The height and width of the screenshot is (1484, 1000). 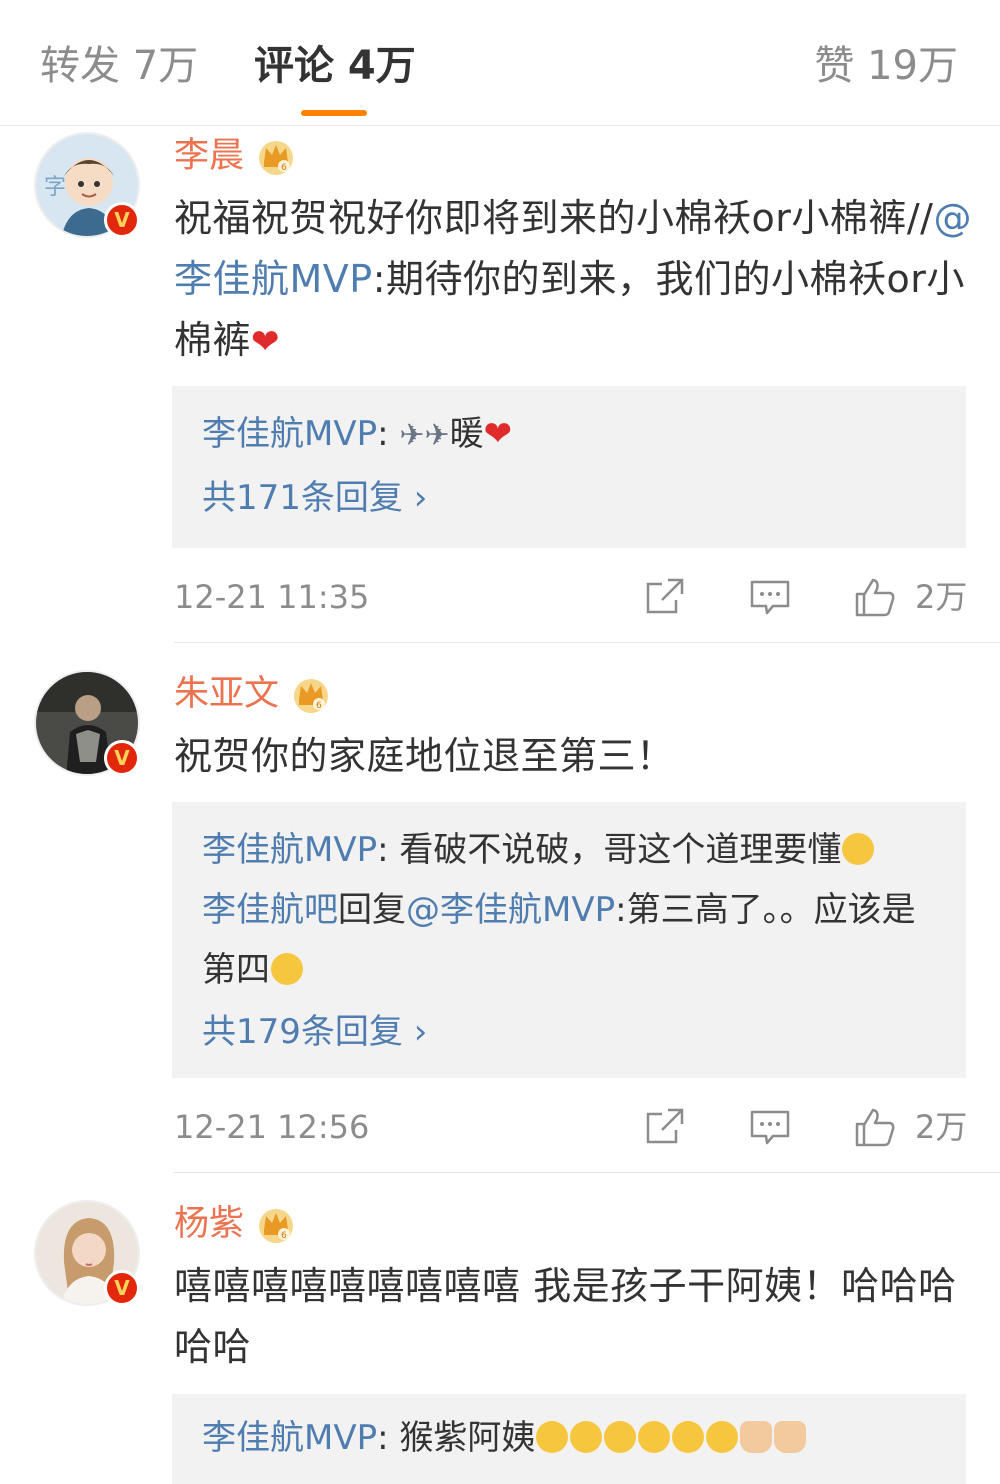 I want to click on shocked-emoji-icon, so click(x=620, y=1437).